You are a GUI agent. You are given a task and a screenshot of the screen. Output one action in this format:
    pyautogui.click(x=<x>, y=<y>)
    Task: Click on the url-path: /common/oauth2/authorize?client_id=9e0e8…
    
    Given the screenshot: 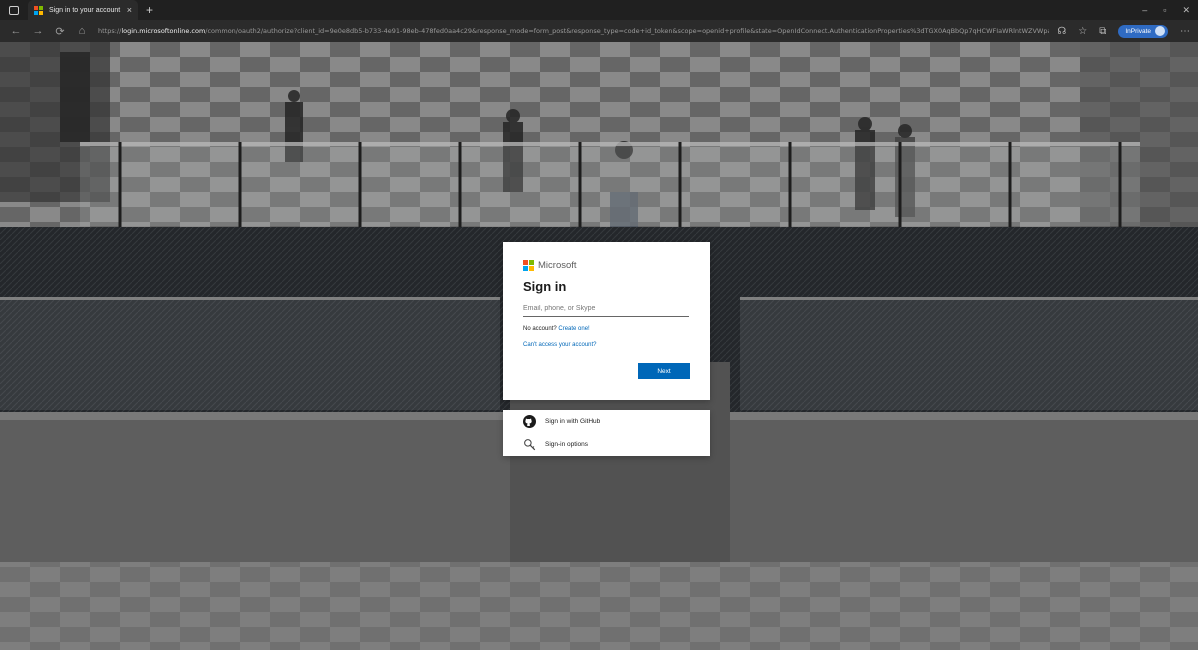 What is the action you would take?
    pyautogui.click(x=627, y=31)
    